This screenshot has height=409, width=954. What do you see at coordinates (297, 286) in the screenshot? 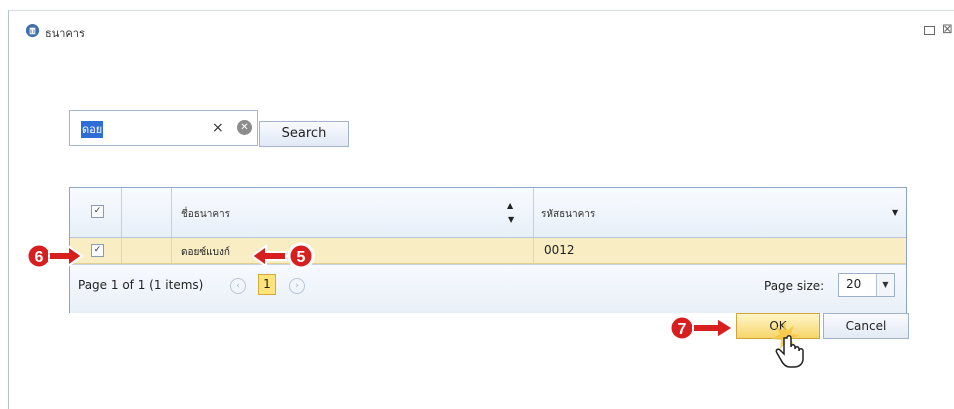
I see `next-page-icon: ›` at bounding box center [297, 286].